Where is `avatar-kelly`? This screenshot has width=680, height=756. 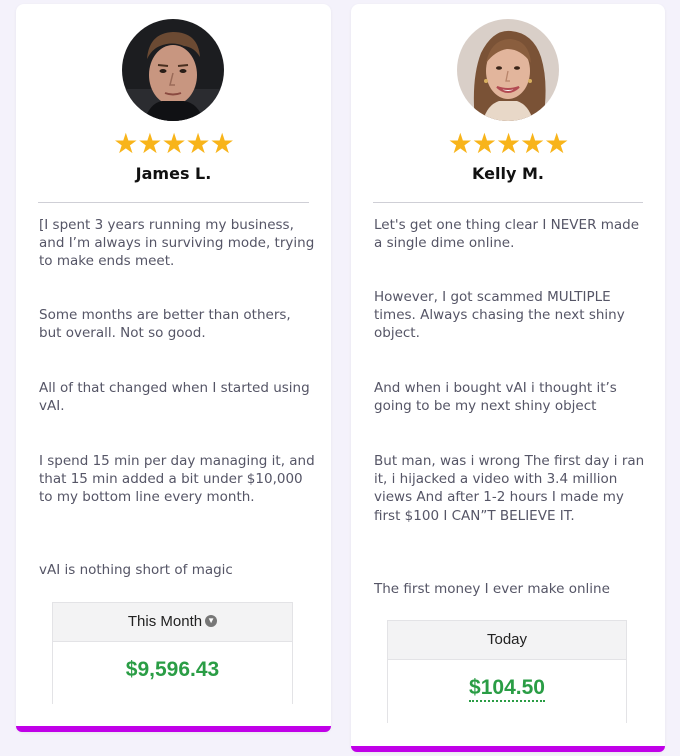 avatar-kelly is located at coordinates (508, 70).